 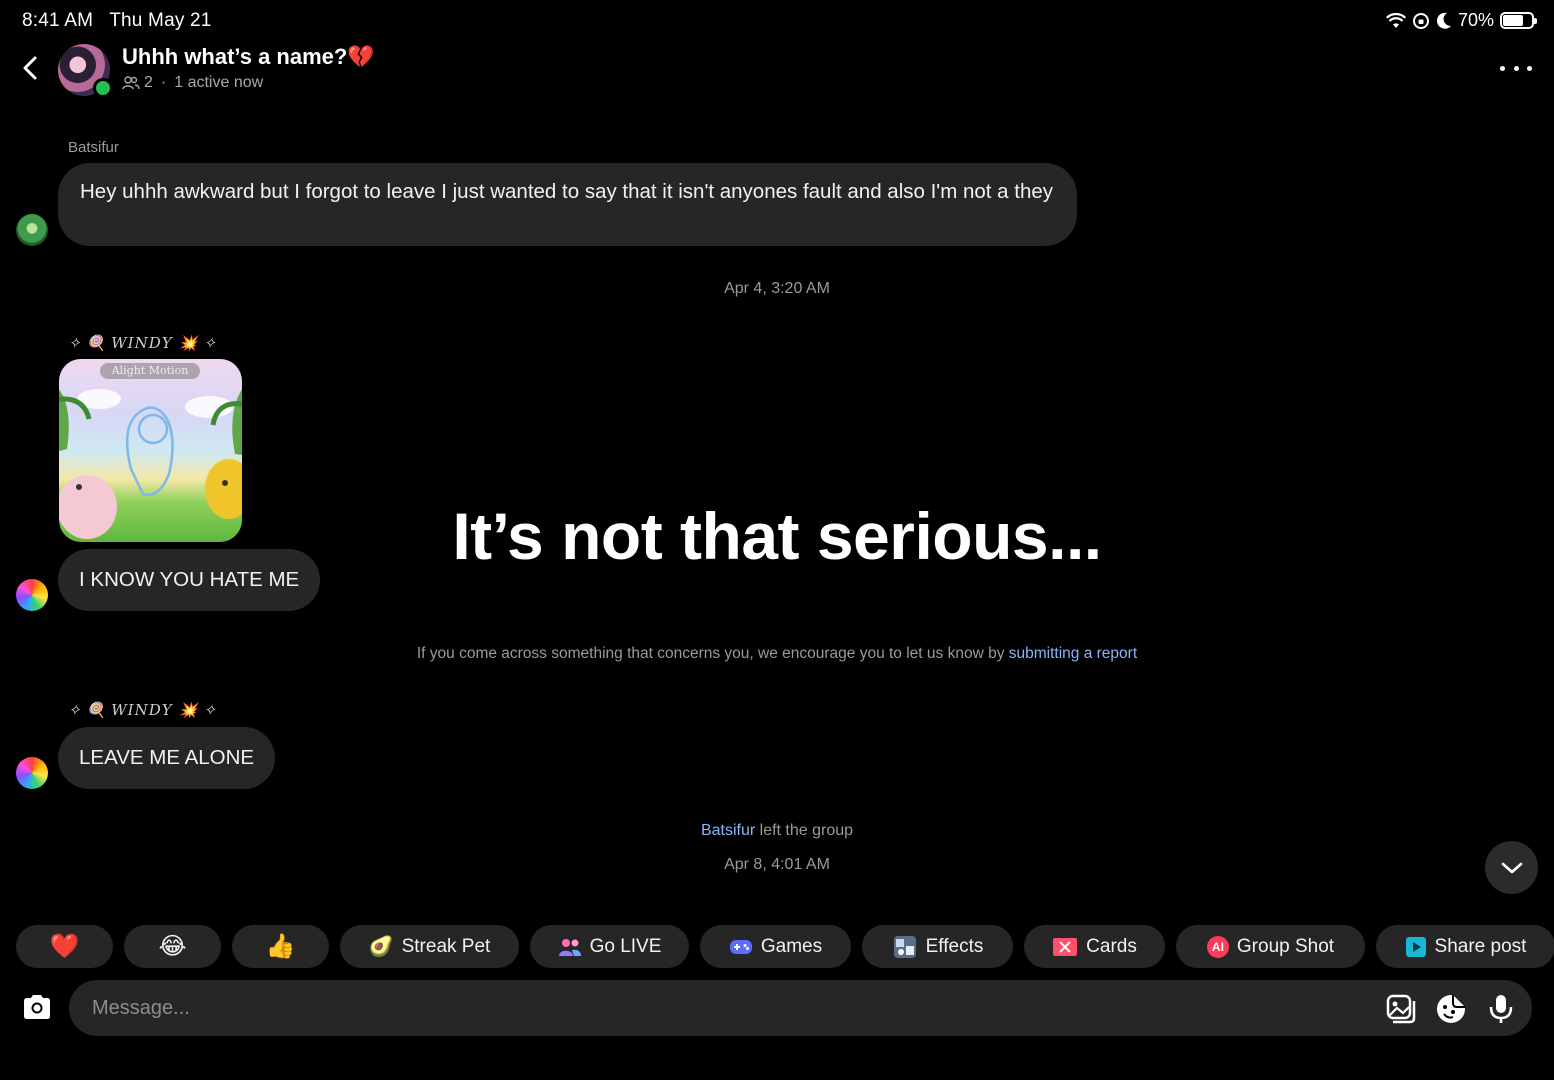 What do you see at coordinates (777, 288) in the screenshot?
I see `timestamp: Apr 4, 3:20 AM` at bounding box center [777, 288].